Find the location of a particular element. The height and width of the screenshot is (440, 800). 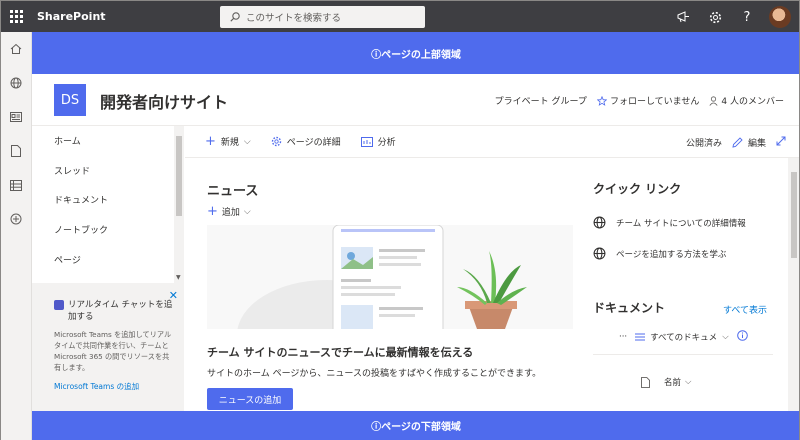

show-all-link: すべて表示 is located at coordinates (745, 309).